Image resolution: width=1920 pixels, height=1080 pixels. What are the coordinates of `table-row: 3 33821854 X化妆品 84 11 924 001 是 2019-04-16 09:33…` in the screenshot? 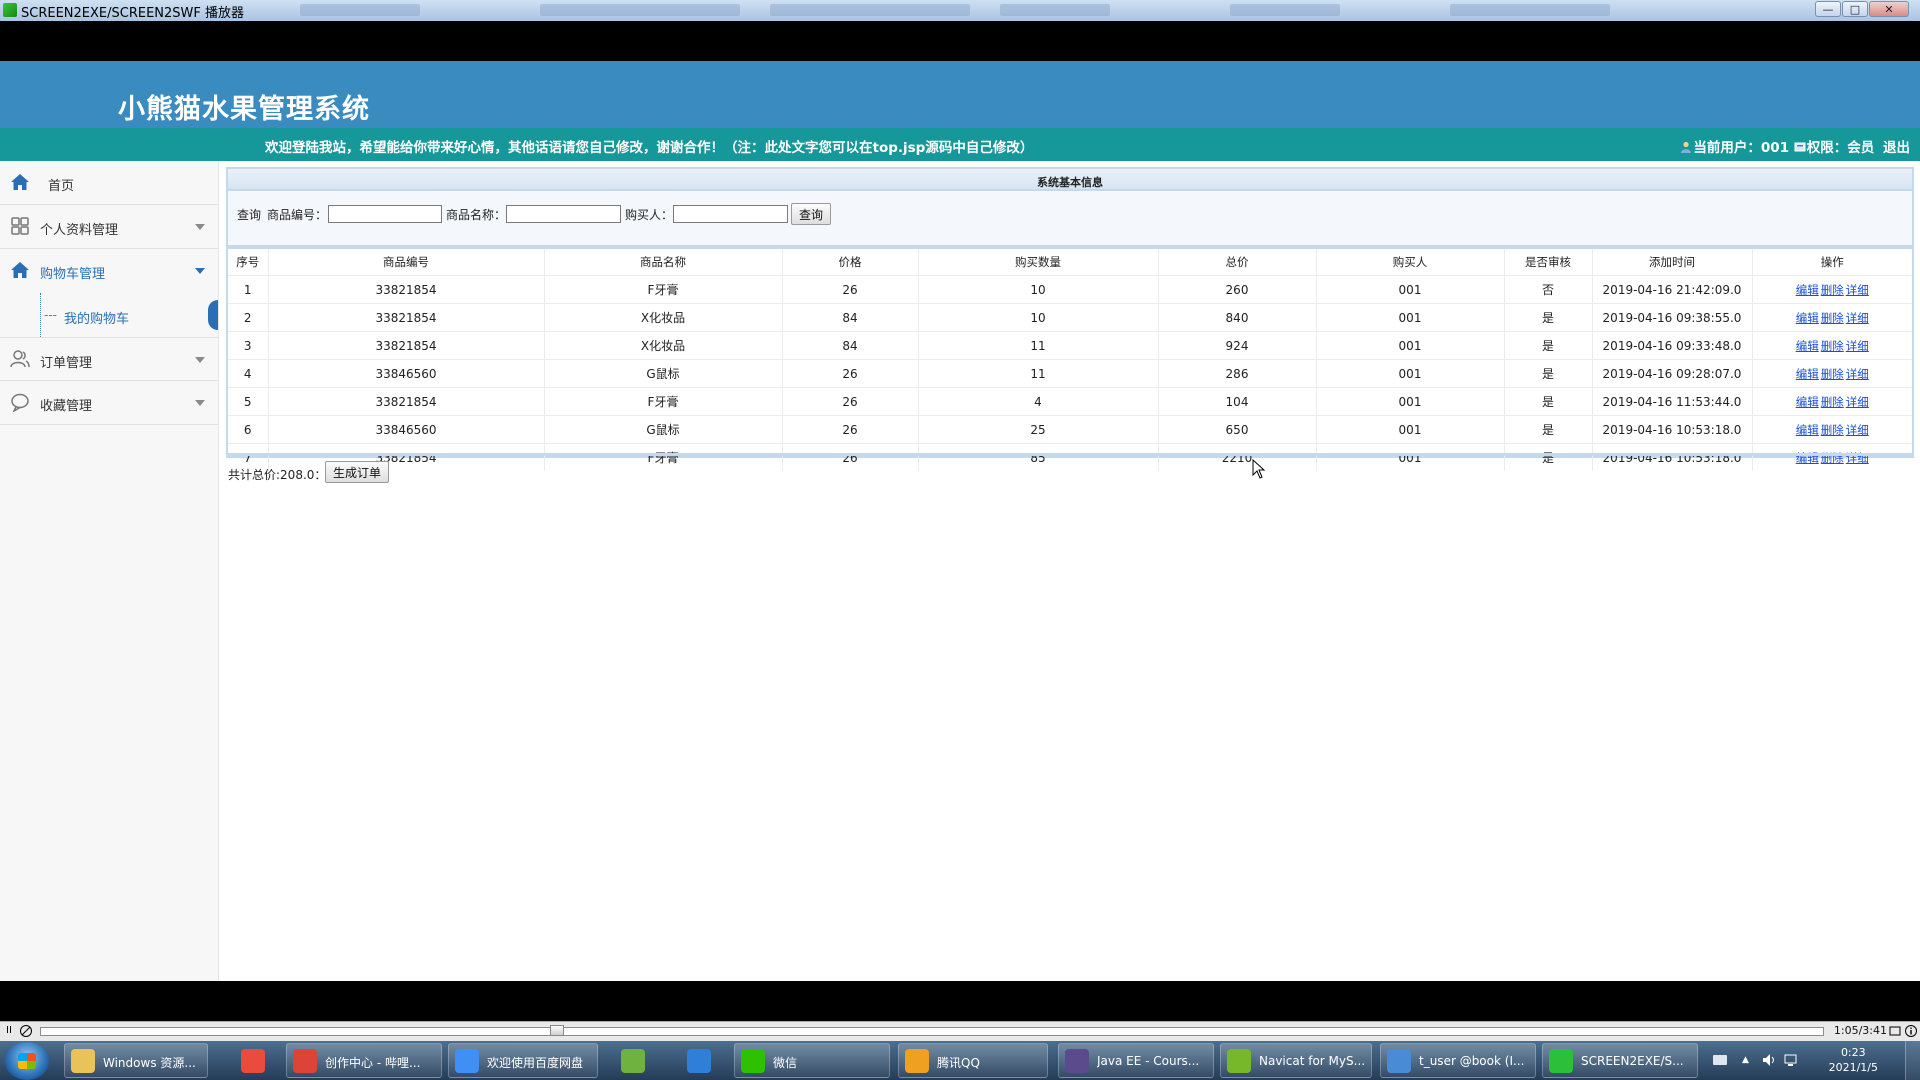 It's located at (1070, 345).